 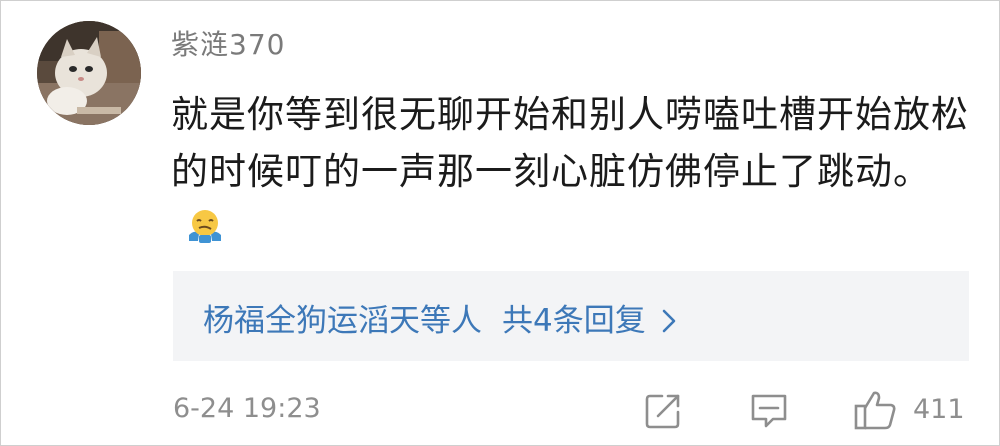 I want to click on reply-button, so click(x=769, y=413).